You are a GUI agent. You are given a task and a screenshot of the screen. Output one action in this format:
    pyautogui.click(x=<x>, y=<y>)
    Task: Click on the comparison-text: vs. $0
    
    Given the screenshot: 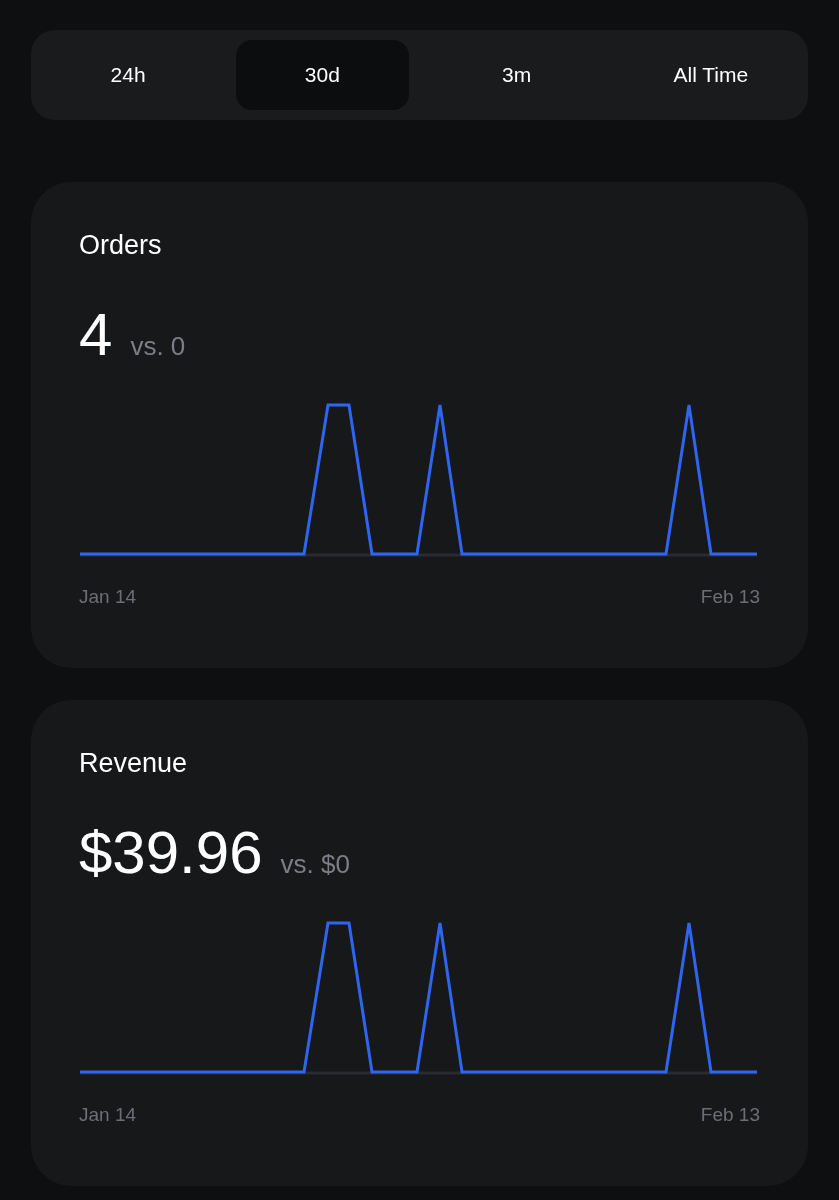 What is the action you would take?
    pyautogui.click(x=315, y=864)
    